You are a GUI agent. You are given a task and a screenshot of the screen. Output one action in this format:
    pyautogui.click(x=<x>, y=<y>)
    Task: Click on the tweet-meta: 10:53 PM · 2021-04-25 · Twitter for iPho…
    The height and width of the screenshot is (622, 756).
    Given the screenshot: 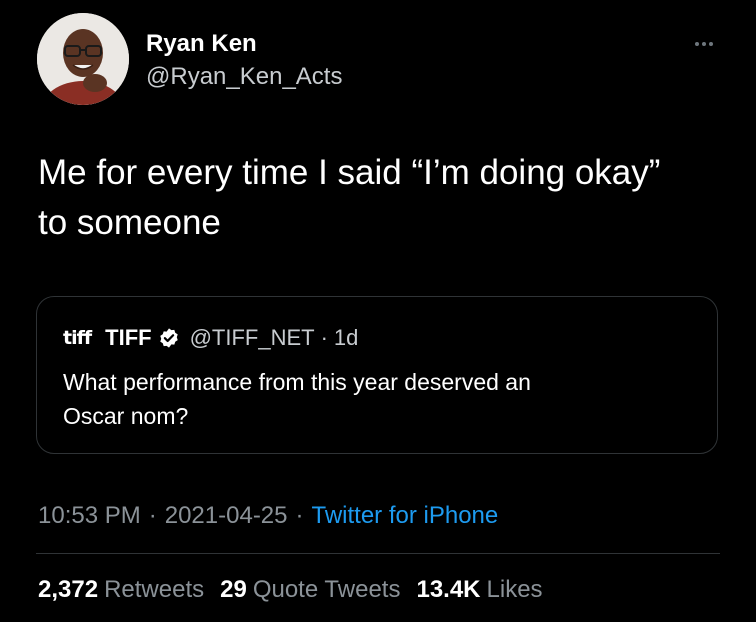 What is the action you would take?
    pyautogui.click(x=268, y=516)
    